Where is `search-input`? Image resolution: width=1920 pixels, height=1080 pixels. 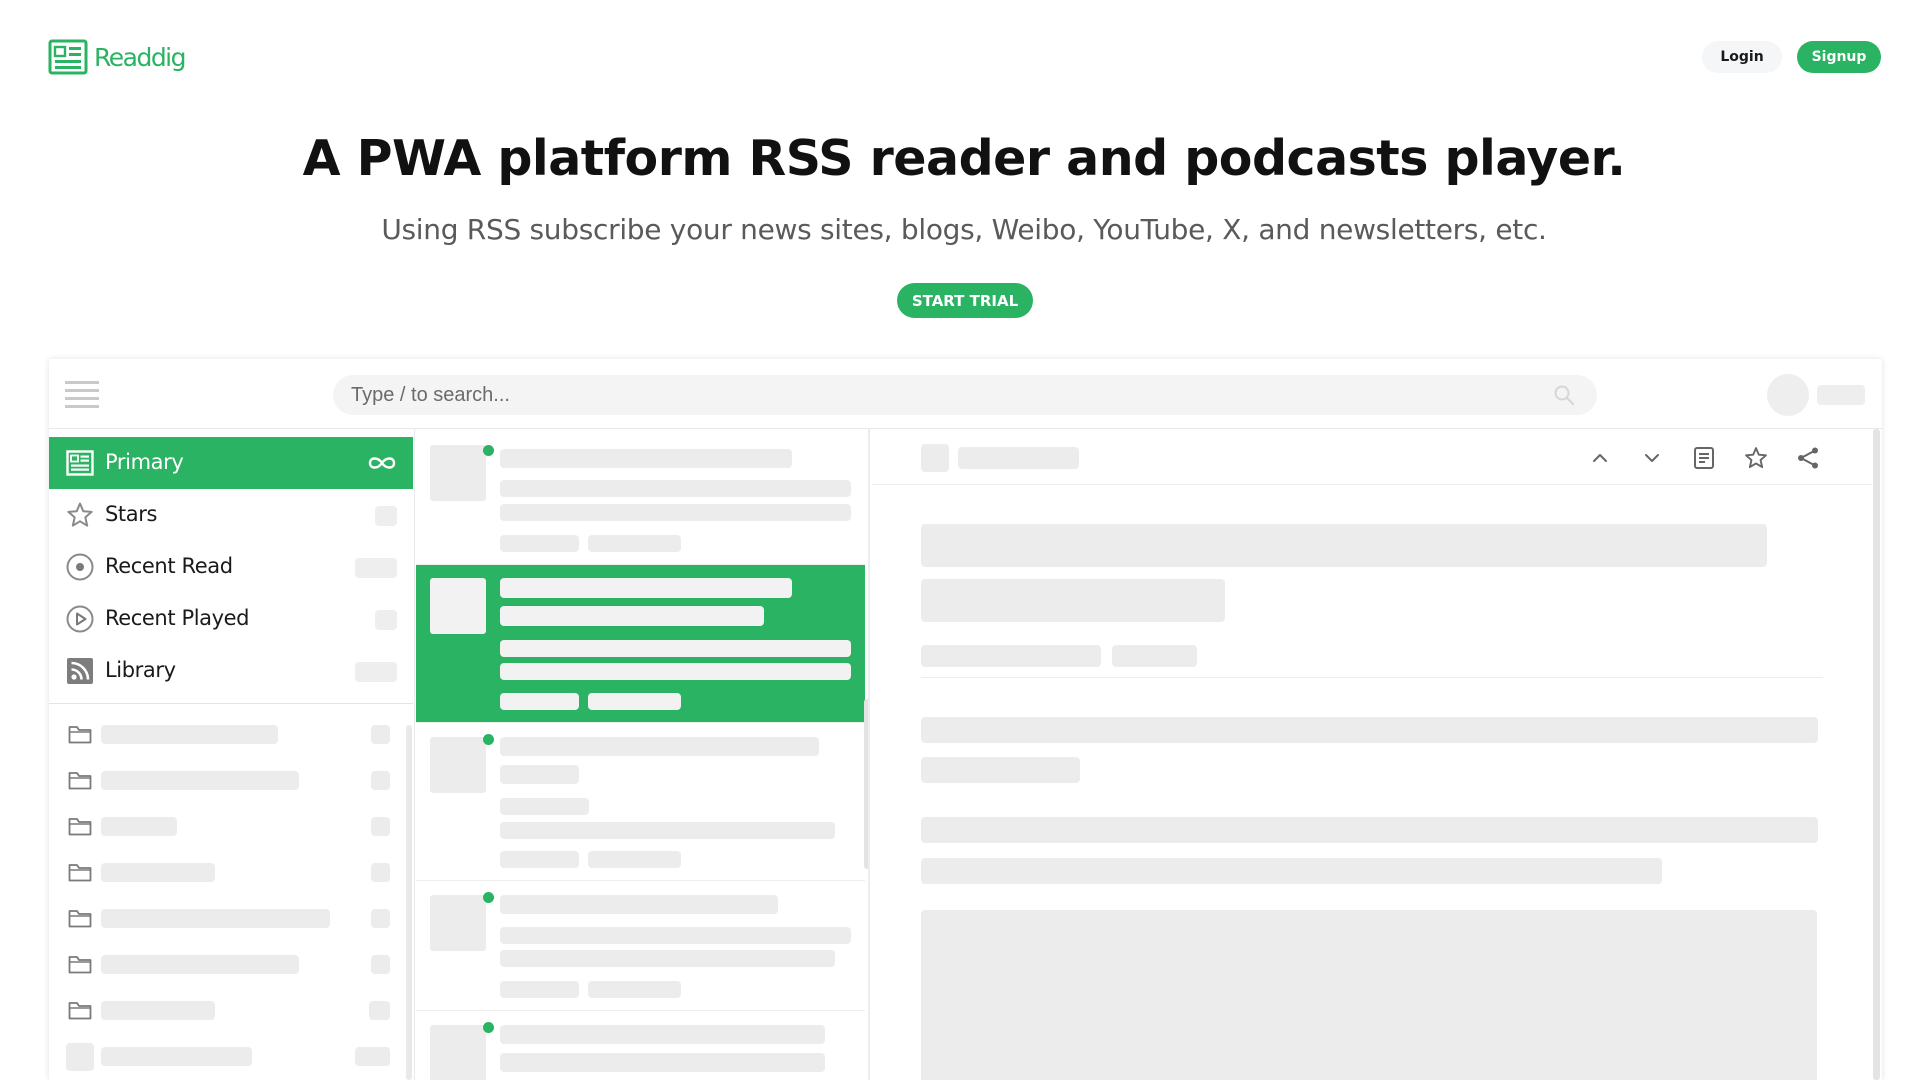
search-input is located at coordinates (965, 395).